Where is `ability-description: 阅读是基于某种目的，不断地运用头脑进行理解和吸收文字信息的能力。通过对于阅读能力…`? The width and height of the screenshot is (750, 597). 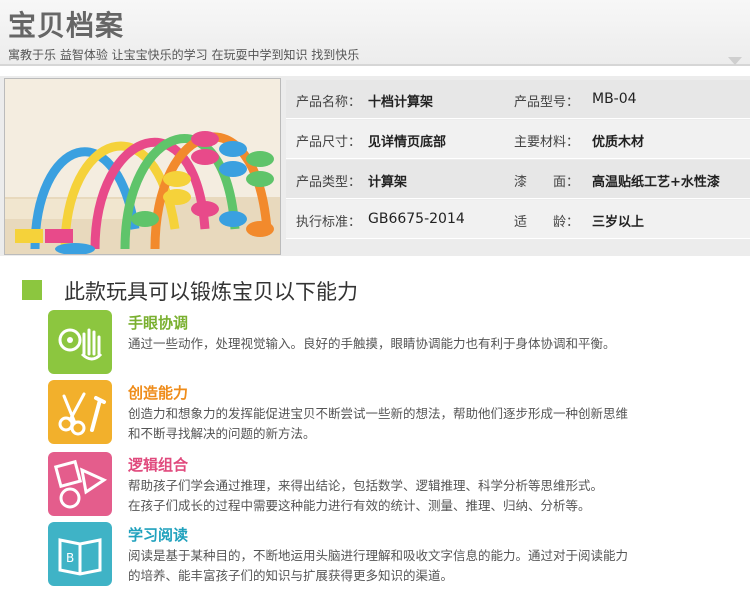 ability-description: 阅读是基于某种目的，不断地运用头脑进行理解和吸收文字信息的能力。通过对于阅读能力… is located at coordinates (433, 566).